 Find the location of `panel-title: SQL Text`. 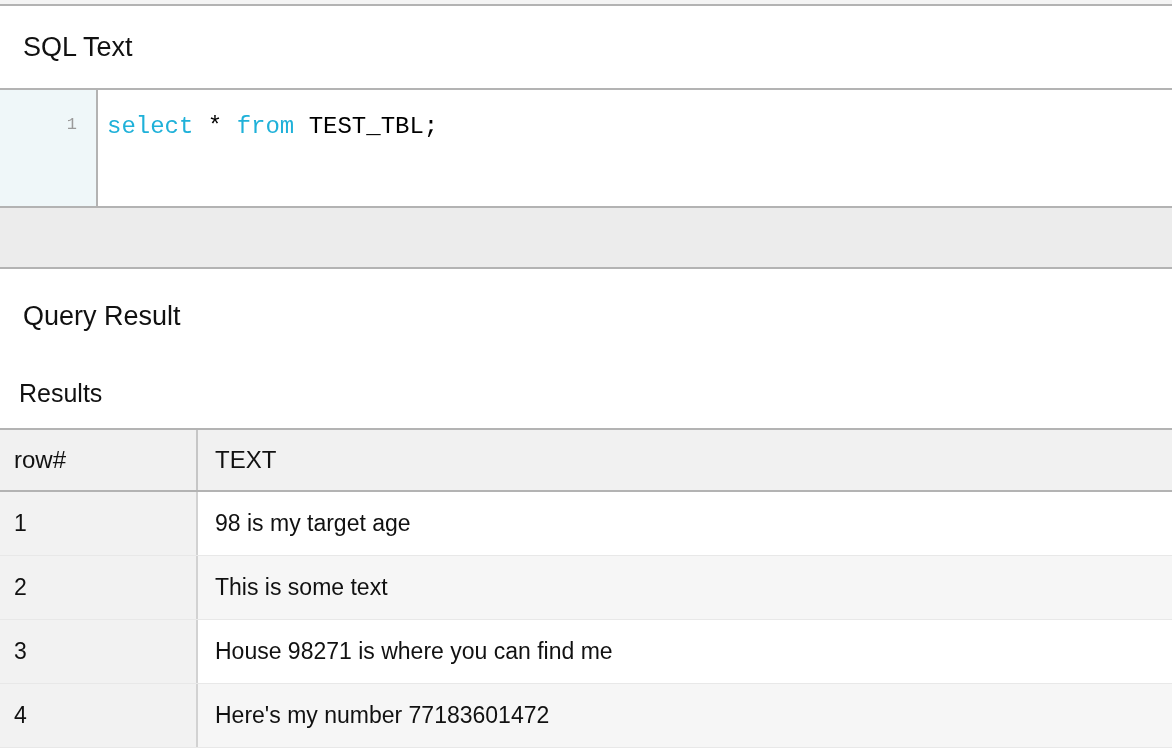

panel-title: SQL Text is located at coordinates (78, 47).